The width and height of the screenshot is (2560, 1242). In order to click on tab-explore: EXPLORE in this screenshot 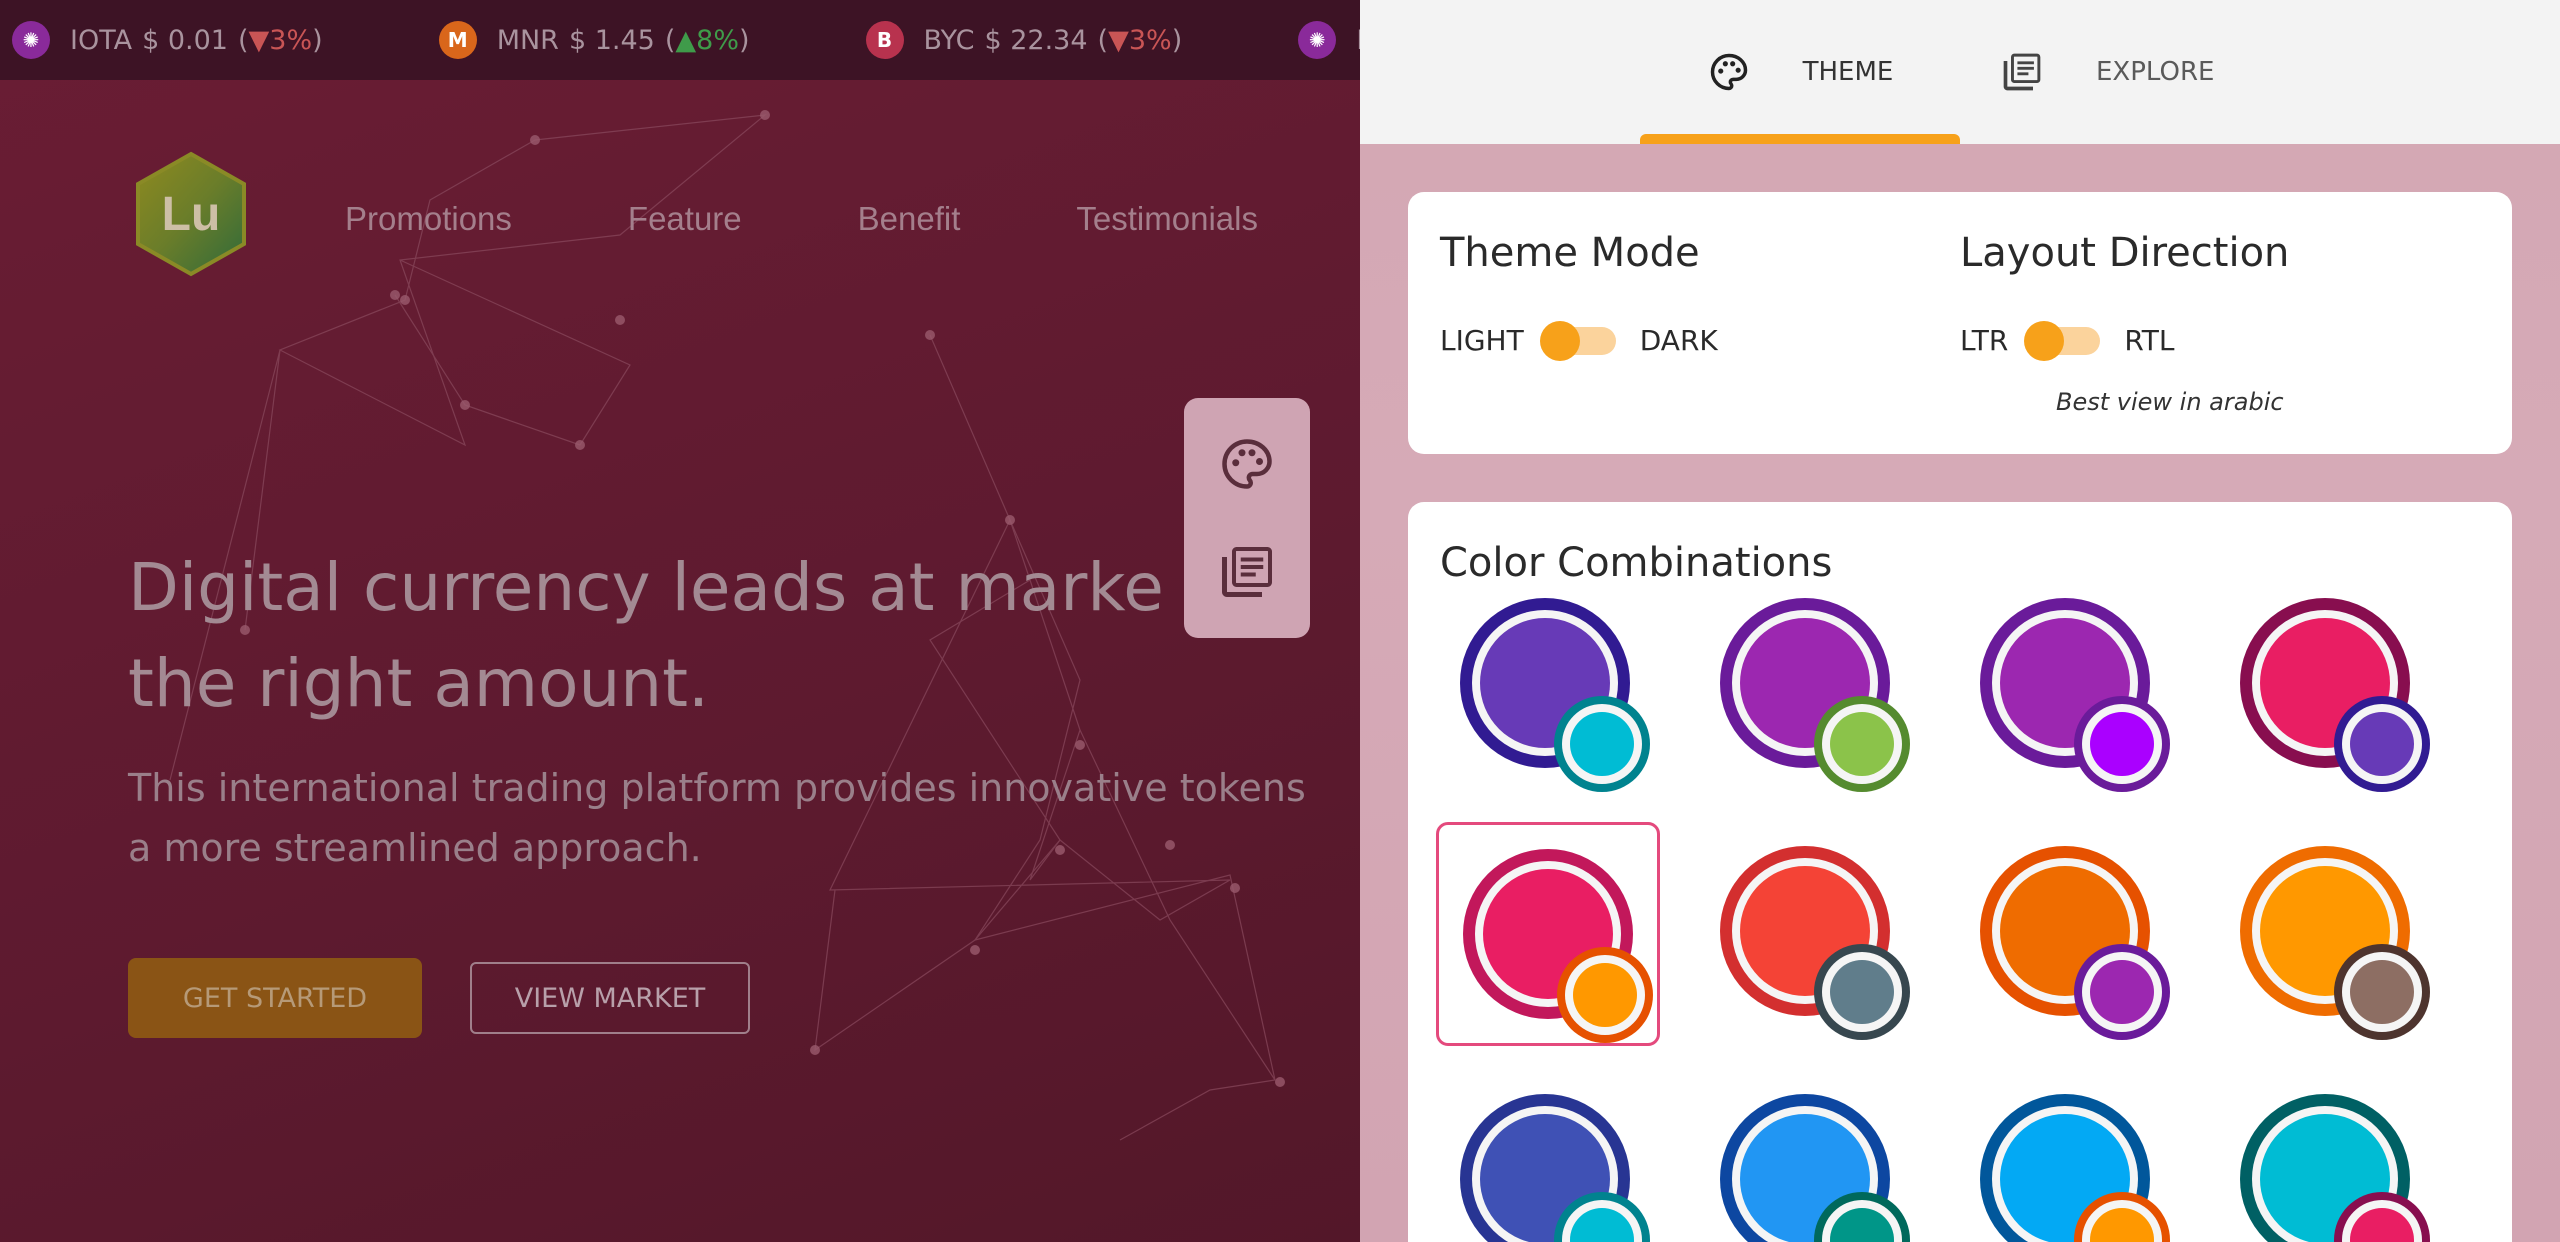, I will do `click(2160, 72)`.